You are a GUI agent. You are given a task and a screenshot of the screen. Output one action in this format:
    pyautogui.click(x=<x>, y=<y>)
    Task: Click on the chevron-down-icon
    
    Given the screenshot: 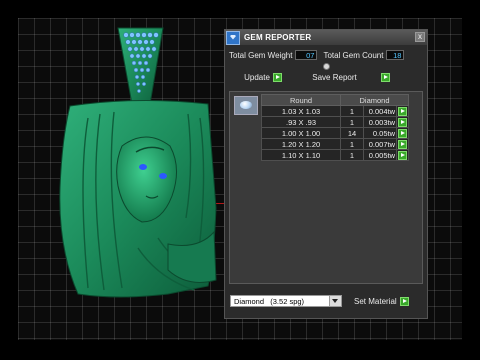 What is the action you would take?
    pyautogui.click(x=335, y=301)
    